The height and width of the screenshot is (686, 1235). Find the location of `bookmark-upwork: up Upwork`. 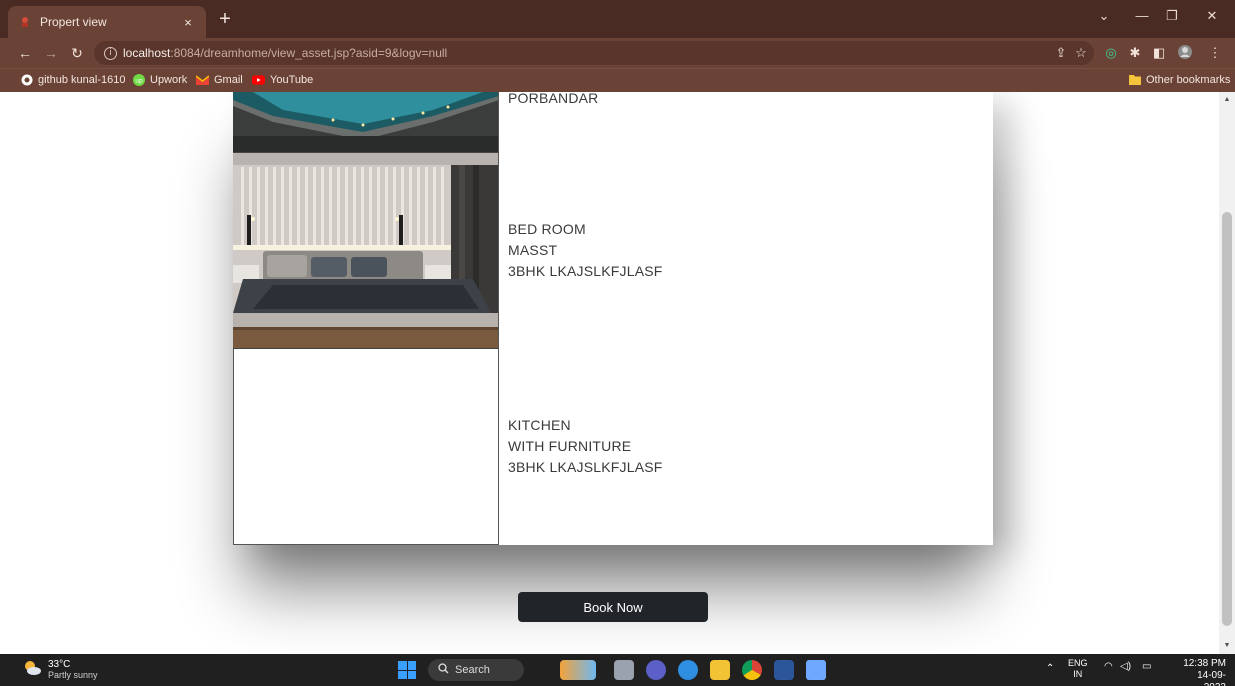

bookmark-upwork: up Upwork is located at coordinates (159, 79).